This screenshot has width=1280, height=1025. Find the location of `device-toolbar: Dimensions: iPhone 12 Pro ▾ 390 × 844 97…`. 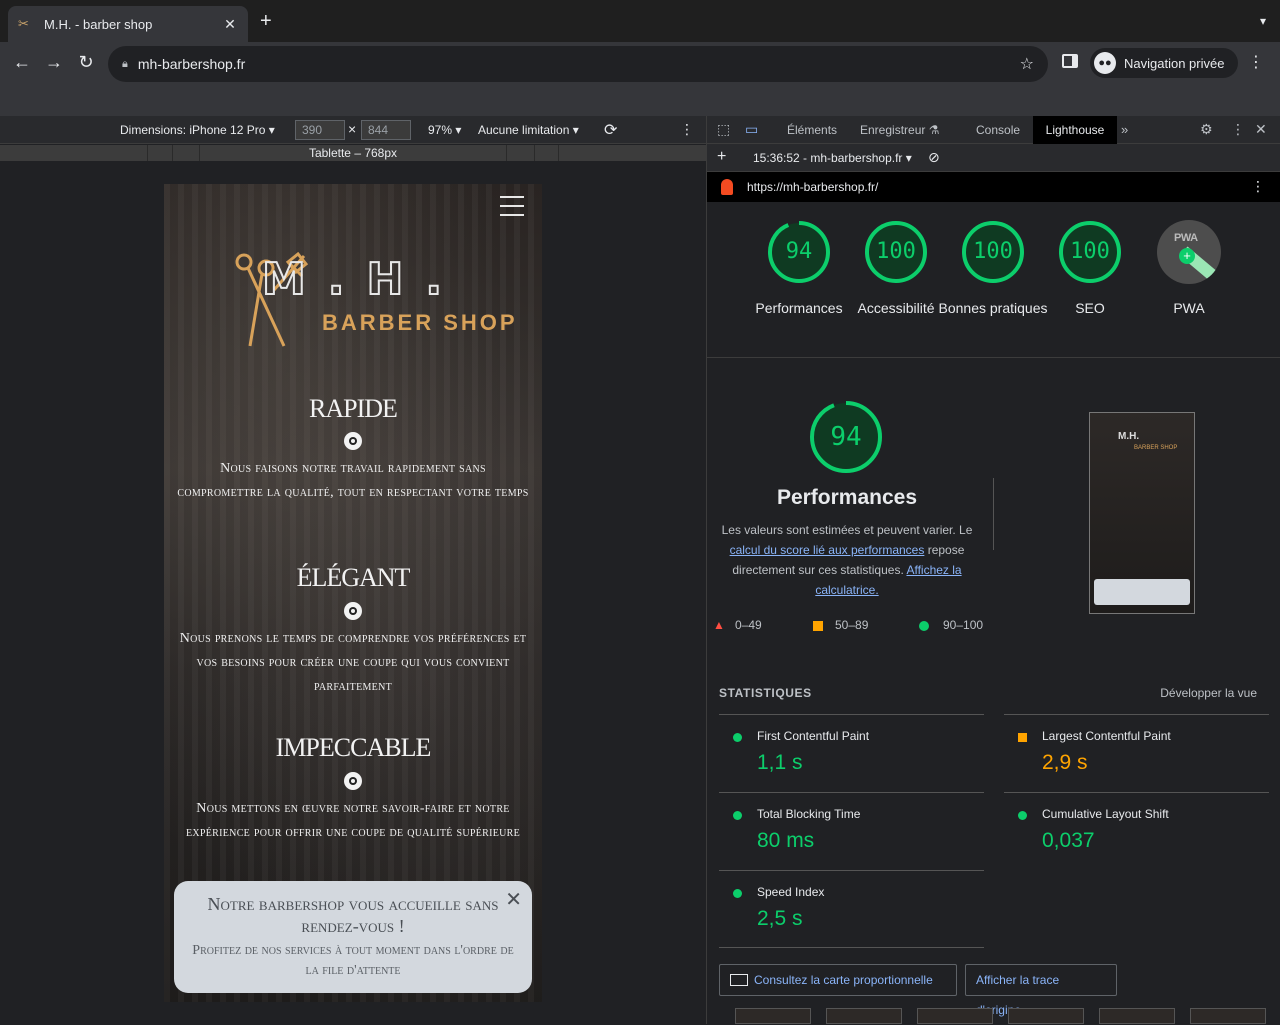

device-toolbar: Dimensions: iPhone 12 Pro ▾ 390 × 844 97… is located at coordinates (353, 130).